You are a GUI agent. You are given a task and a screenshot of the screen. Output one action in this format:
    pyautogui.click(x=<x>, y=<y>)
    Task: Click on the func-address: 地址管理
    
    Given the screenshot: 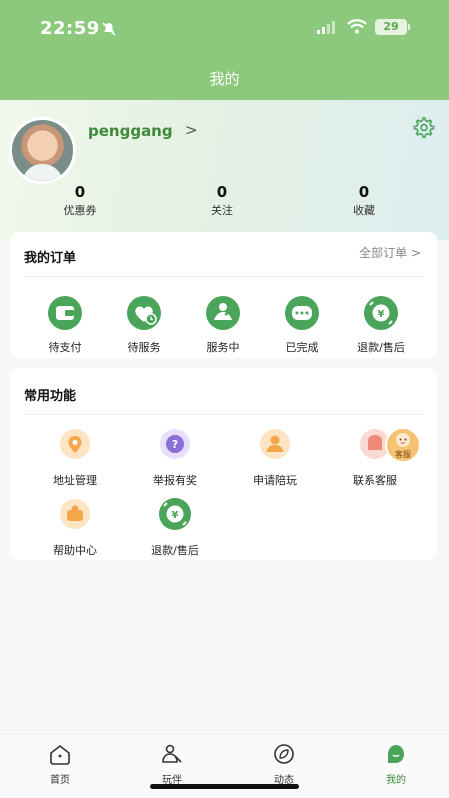 What is the action you would take?
    pyautogui.click(x=75, y=456)
    